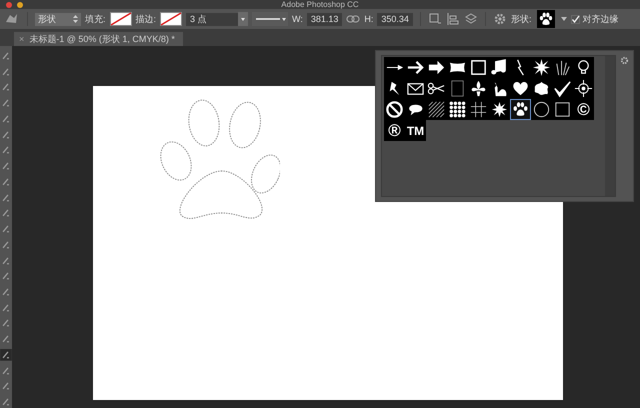 This screenshot has height=408, width=640. I want to click on arrow-icon, so click(415, 67).